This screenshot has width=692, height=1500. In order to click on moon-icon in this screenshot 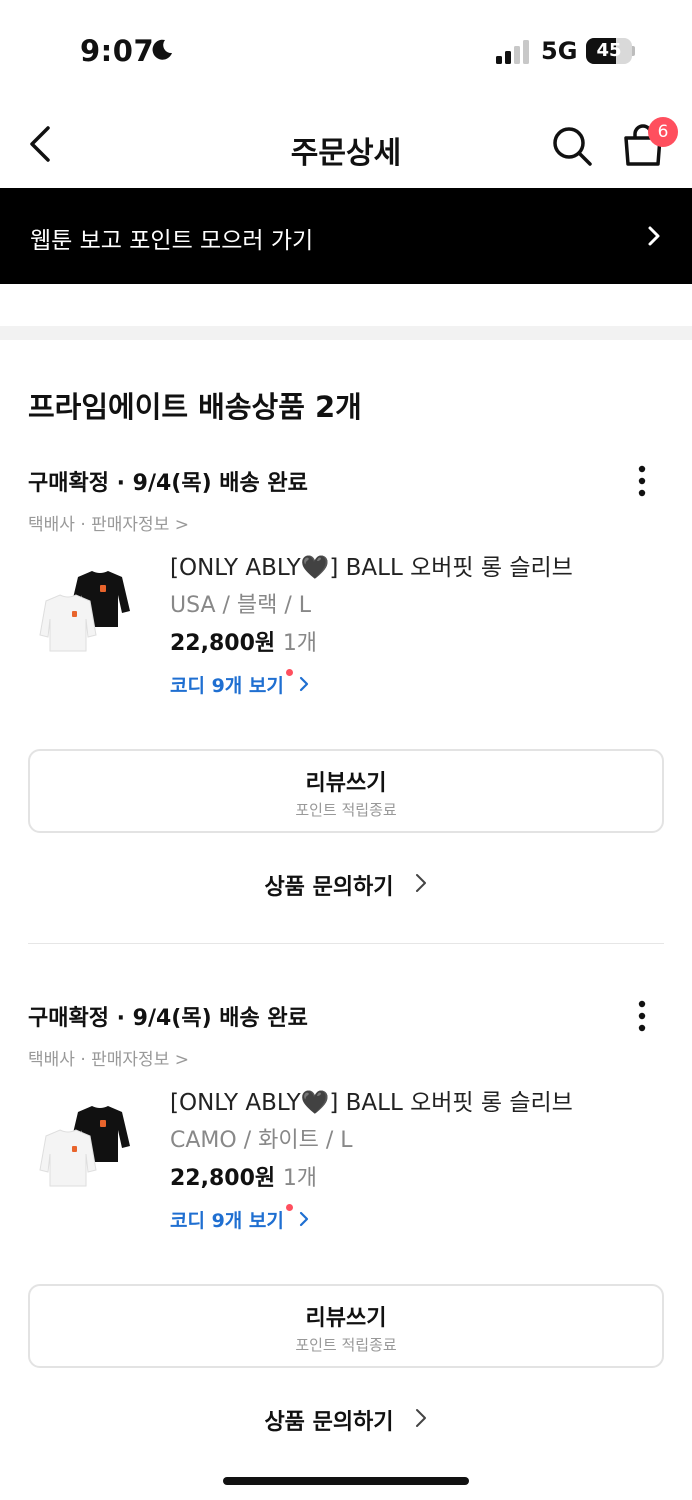, I will do `click(162, 49)`.